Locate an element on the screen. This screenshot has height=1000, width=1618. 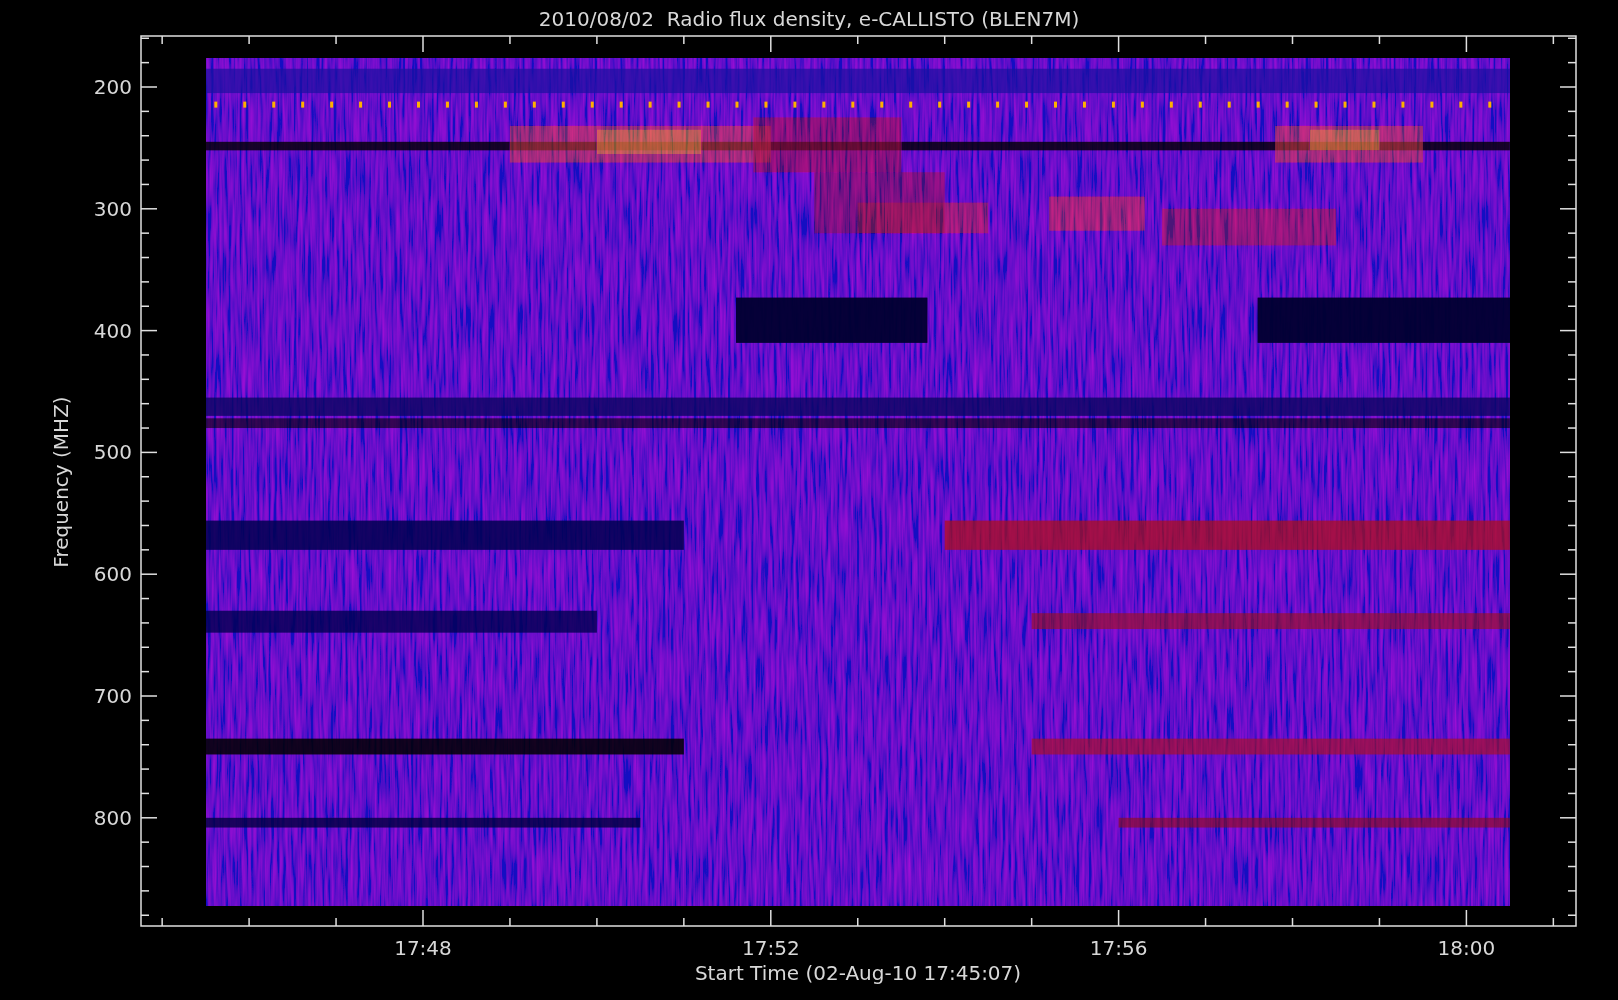
x-tick-label: 17:52 is located at coordinates (771, 948).